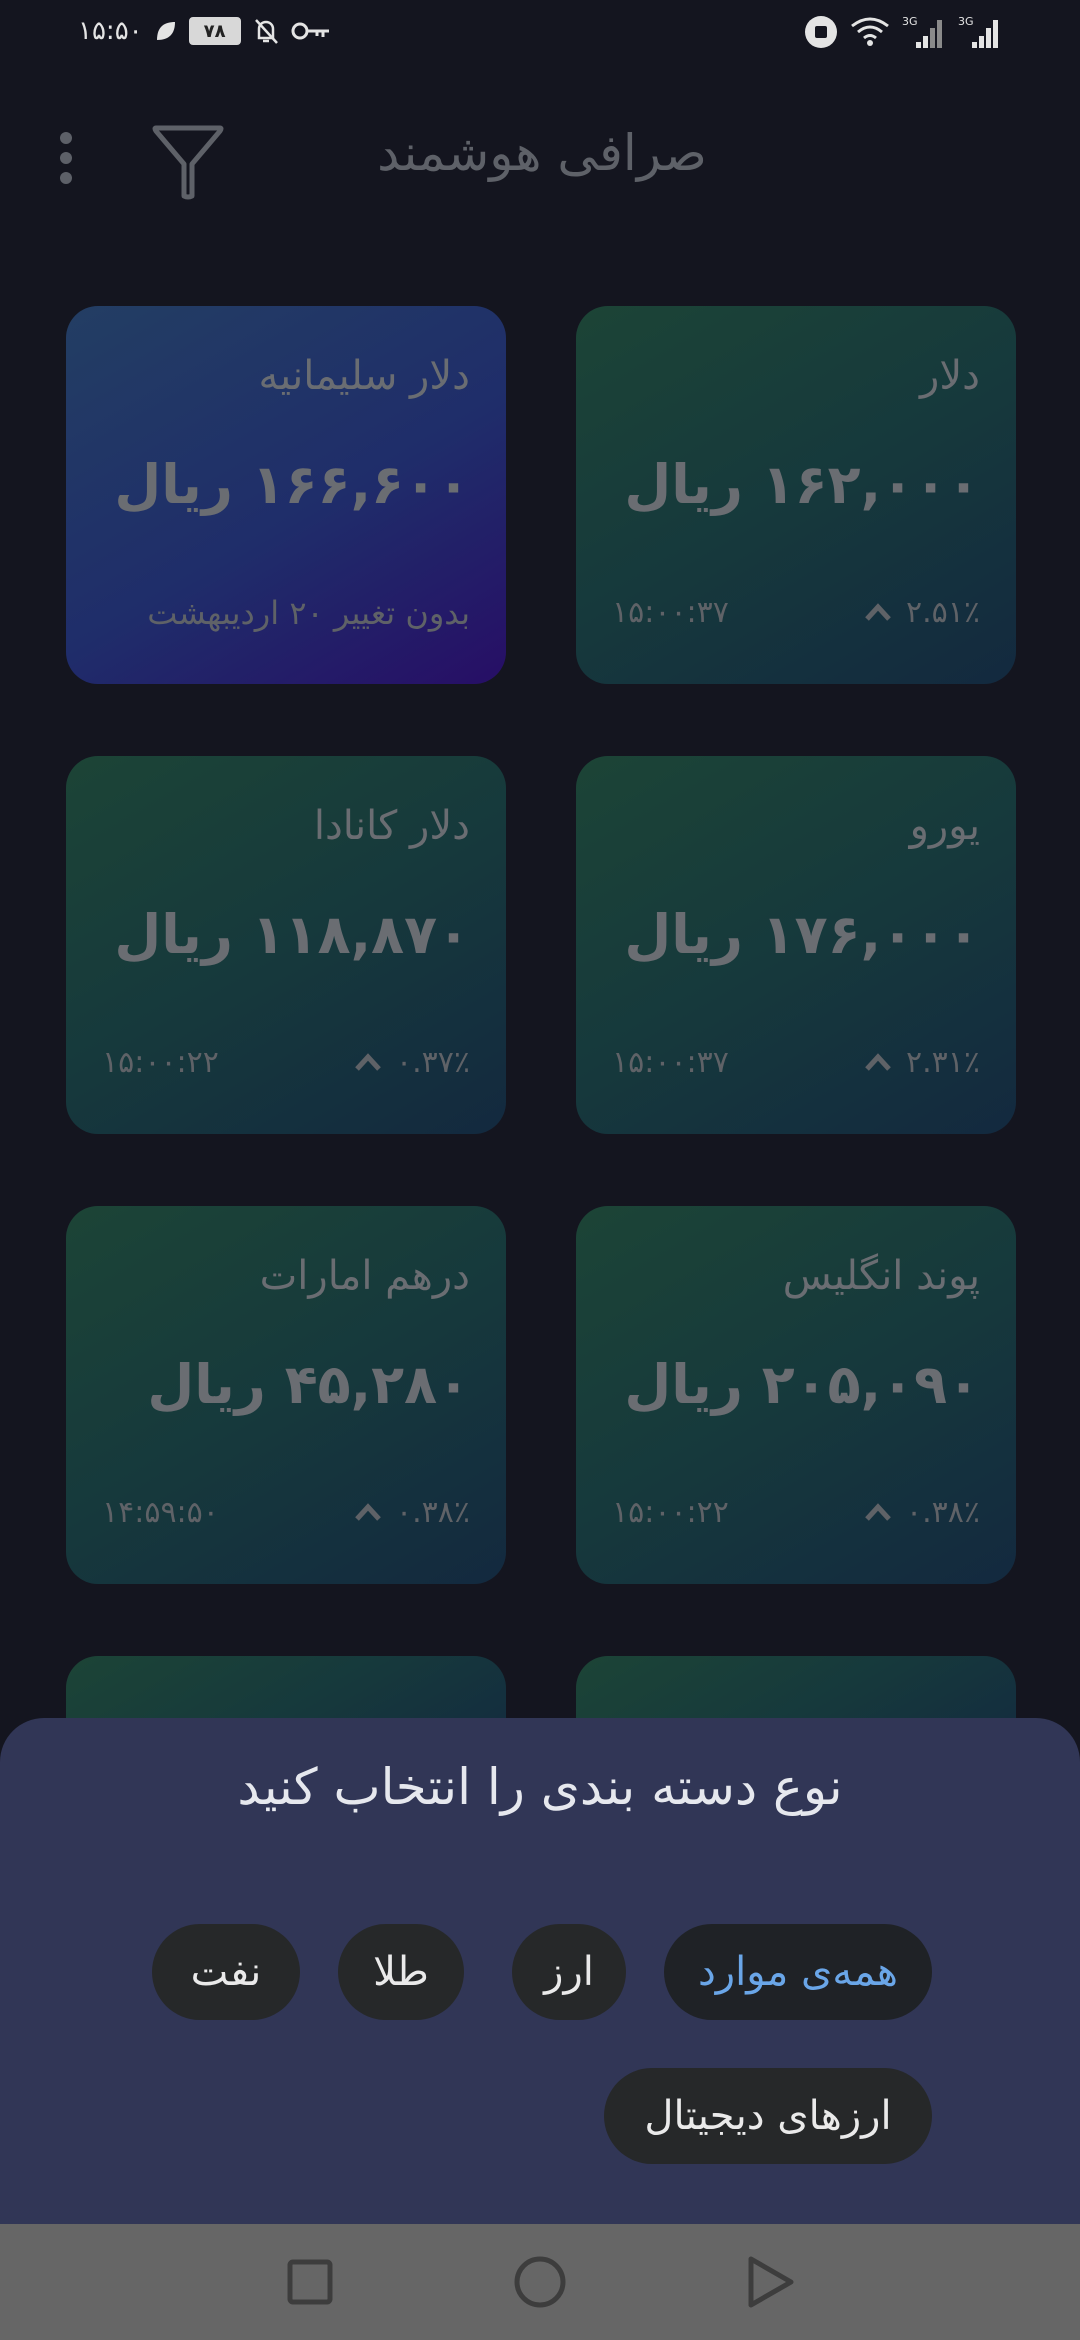 The width and height of the screenshot is (1080, 2340). Describe the element at coordinates (796, 1512) in the screenshot. I see `card-footer: ۰.۳۸٪ ۱۵:۰۰:۲۲` at that location.